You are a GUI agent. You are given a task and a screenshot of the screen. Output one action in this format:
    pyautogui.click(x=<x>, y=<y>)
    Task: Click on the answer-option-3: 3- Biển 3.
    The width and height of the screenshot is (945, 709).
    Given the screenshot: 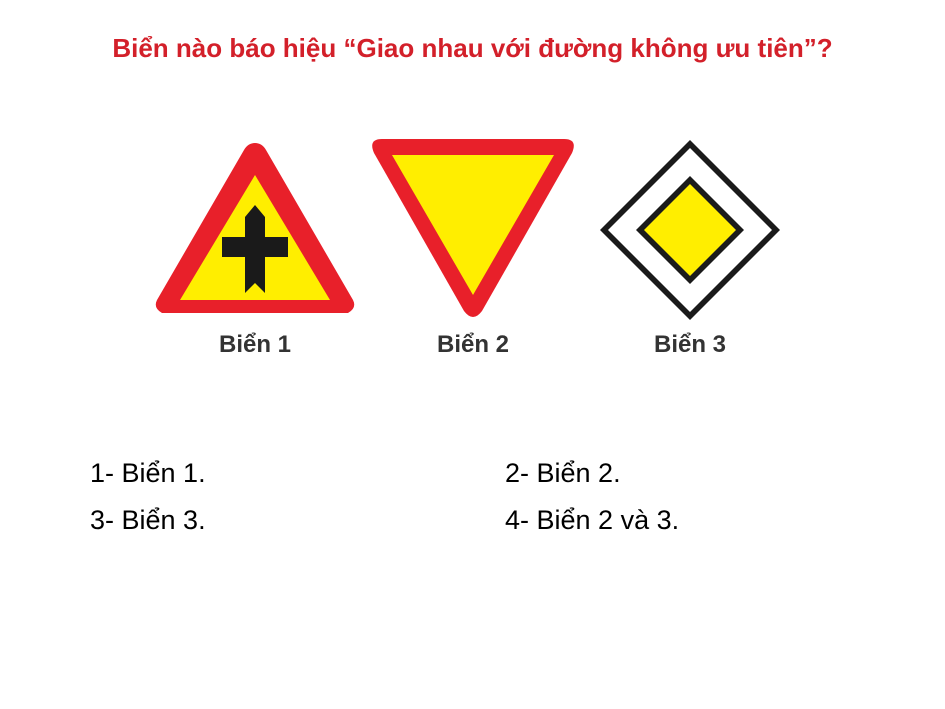 What is the action you would take?
    pyautogui.click(x=148, y=520)
    